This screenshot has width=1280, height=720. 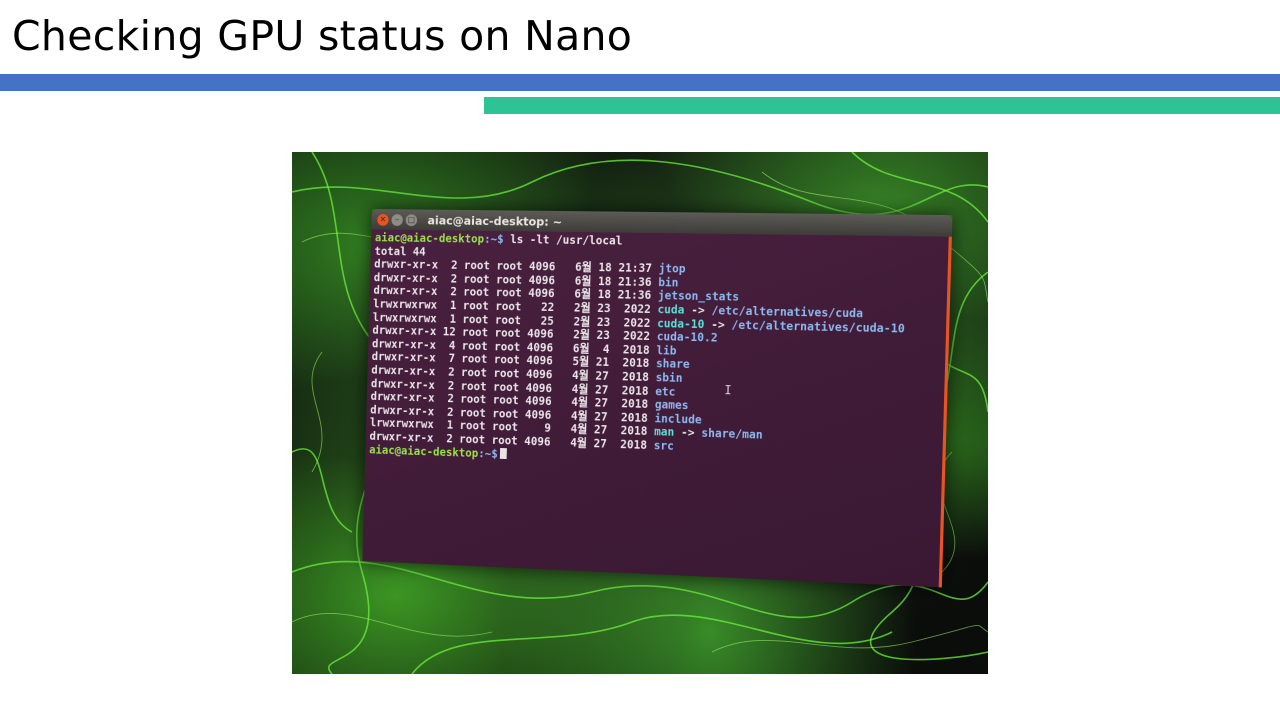 I want to click on minimize-window-button: –, so click(x=397, y=219).